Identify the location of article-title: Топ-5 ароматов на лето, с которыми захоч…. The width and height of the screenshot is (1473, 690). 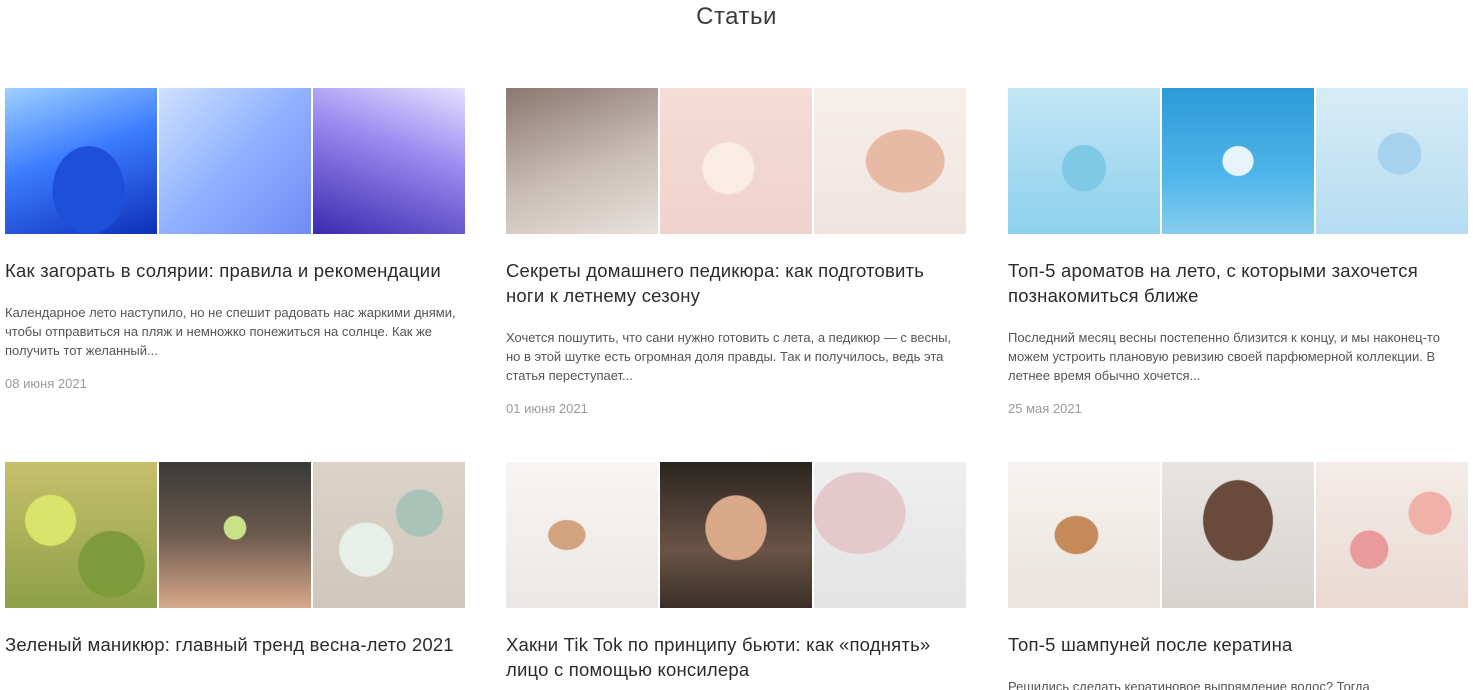
(1238, 283).